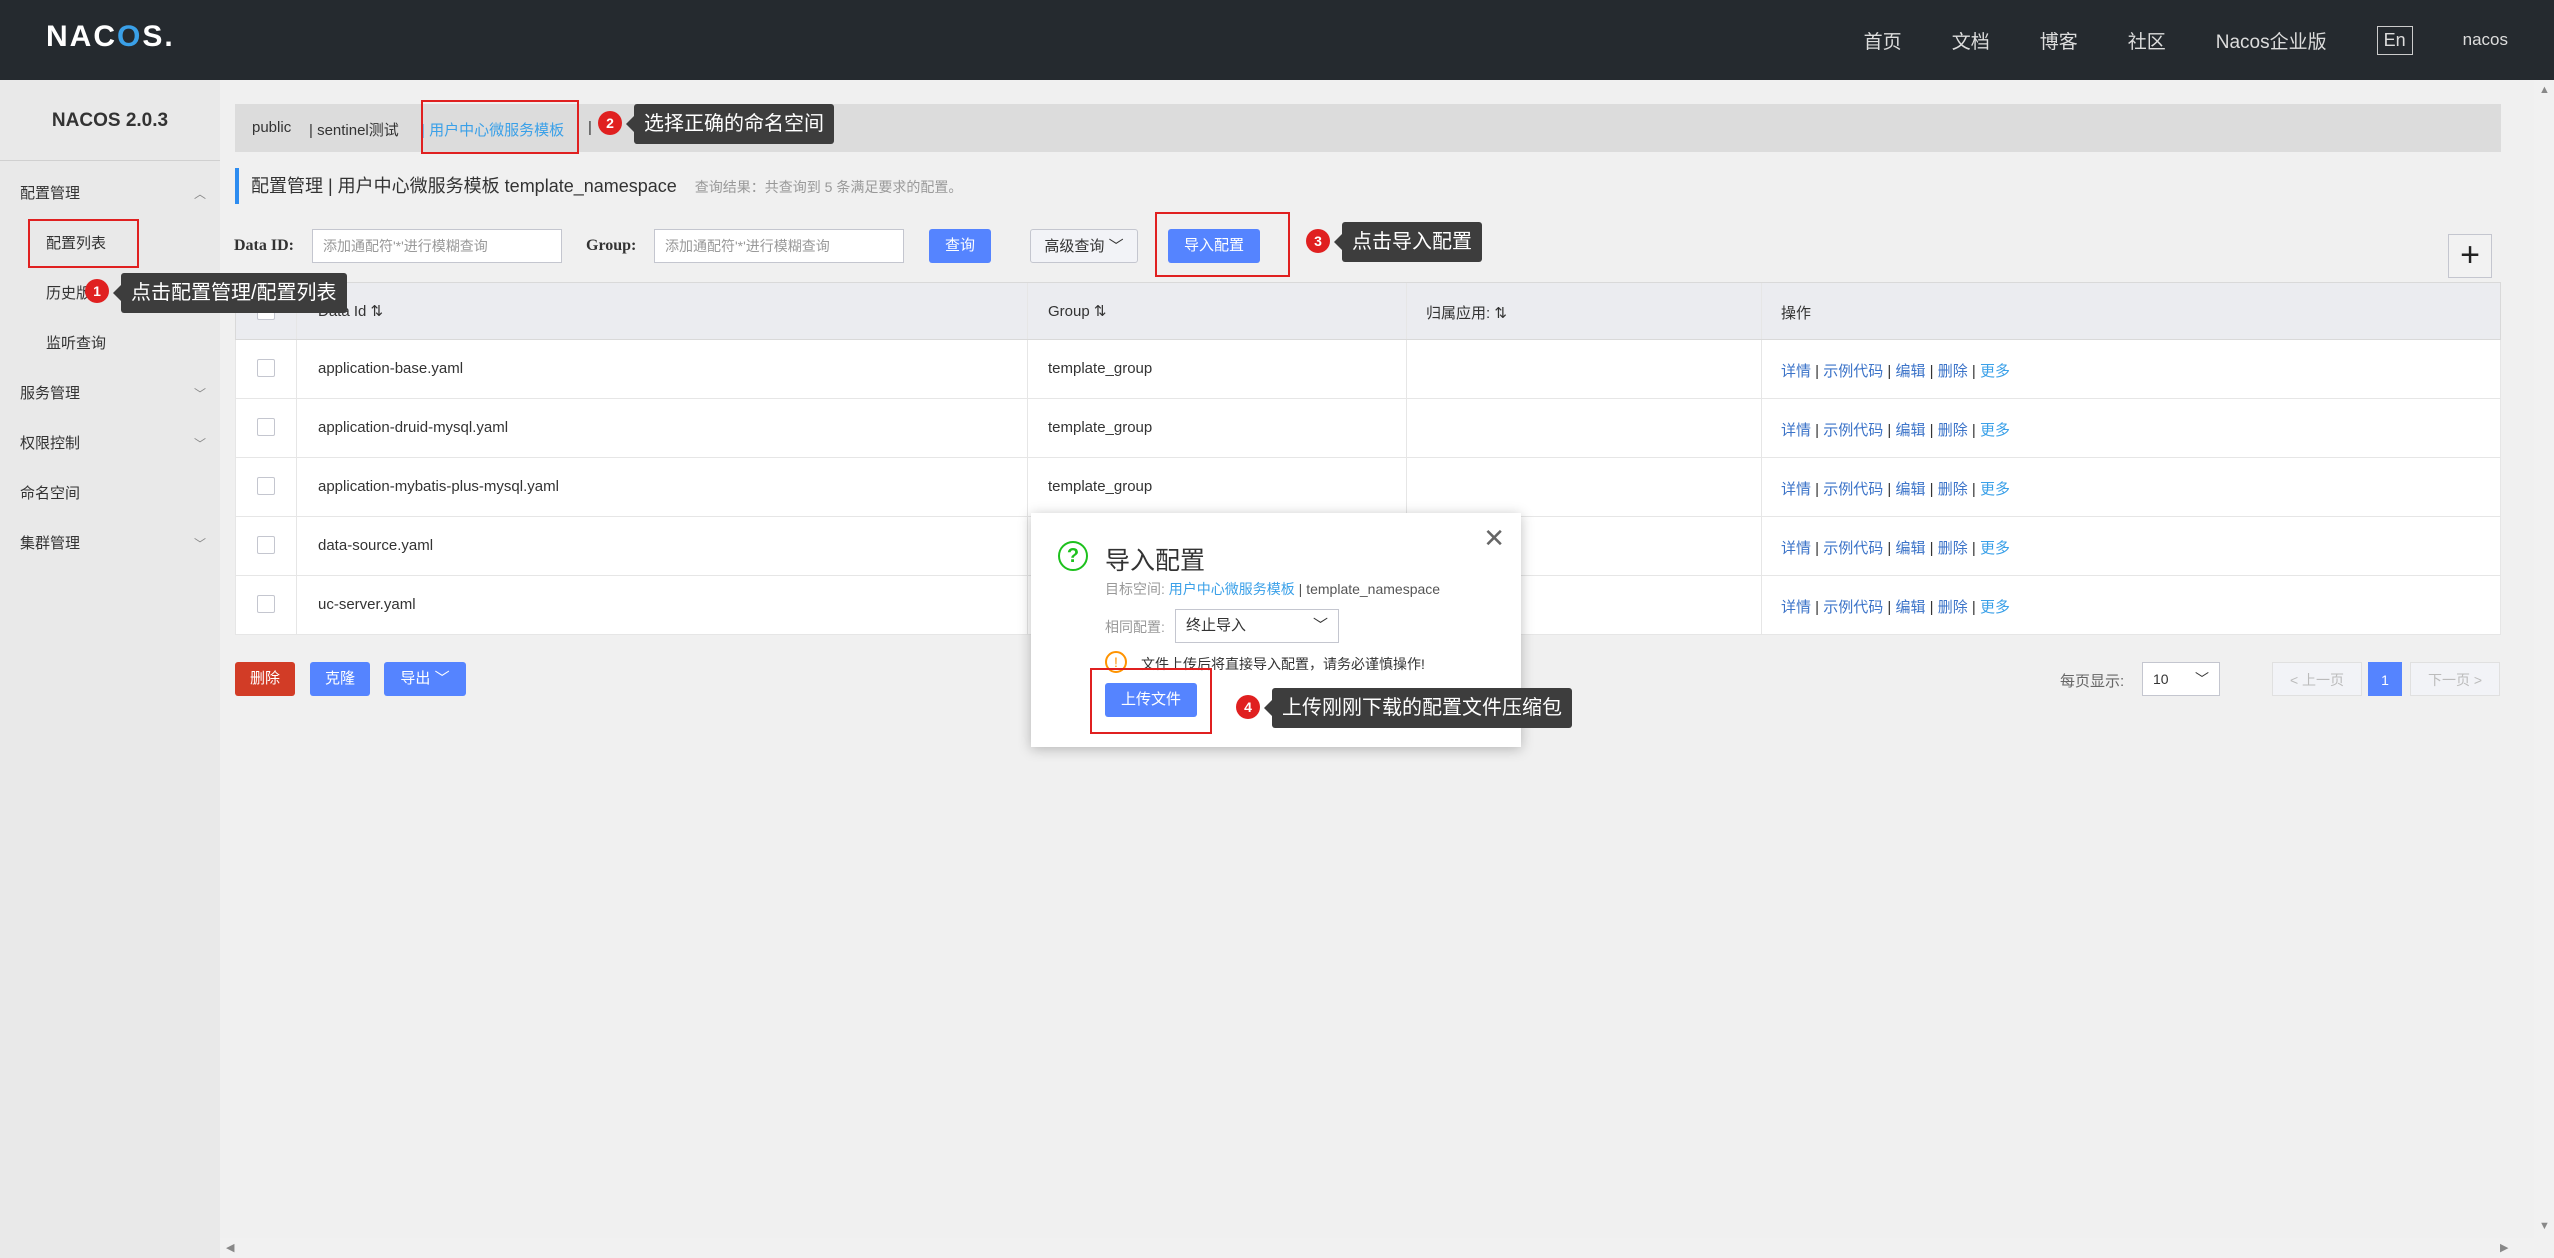 Image resolution: width=2554 pixels, height=1258 pixels. What do you see at coordinates (1318, 241) in the screenshot?
I see `annotation-badge-3: 3` at bounding box center [1318, 241].